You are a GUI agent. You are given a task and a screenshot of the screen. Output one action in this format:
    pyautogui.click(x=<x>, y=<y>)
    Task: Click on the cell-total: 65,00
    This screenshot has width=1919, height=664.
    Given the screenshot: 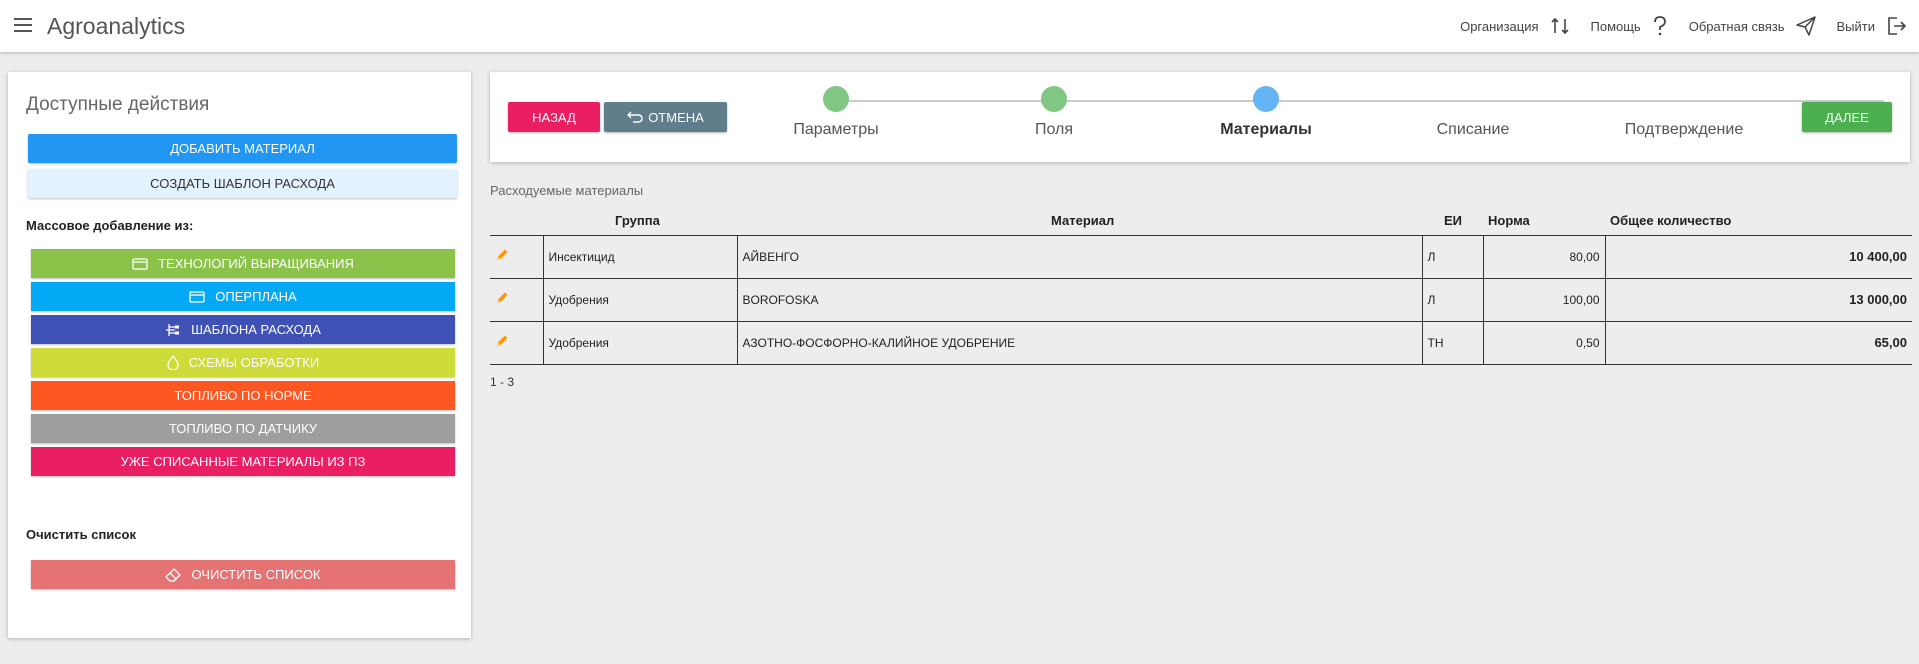 What is the action you would take?
    pyautogui.click(x=1758, y=342)
    